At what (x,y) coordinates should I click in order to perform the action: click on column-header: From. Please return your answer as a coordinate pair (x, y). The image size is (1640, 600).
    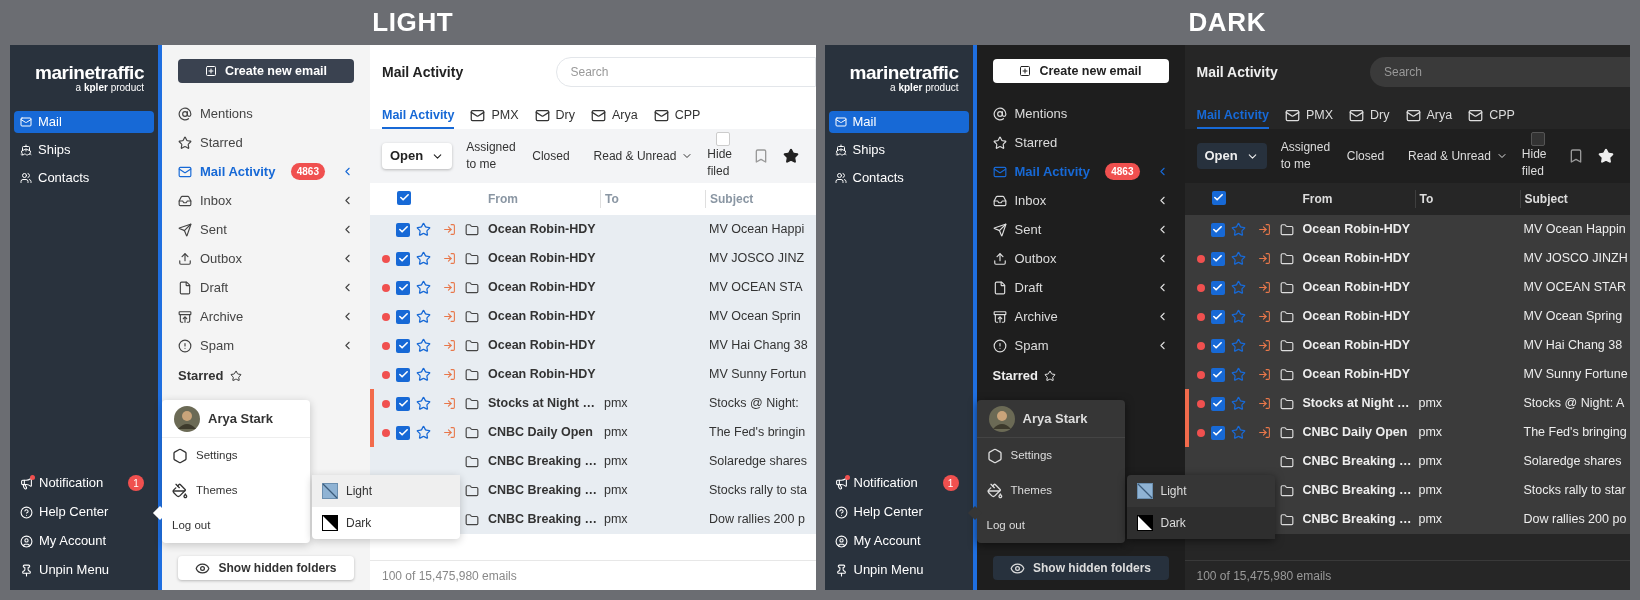
    Looking at the image, I should click on (1358, 199).